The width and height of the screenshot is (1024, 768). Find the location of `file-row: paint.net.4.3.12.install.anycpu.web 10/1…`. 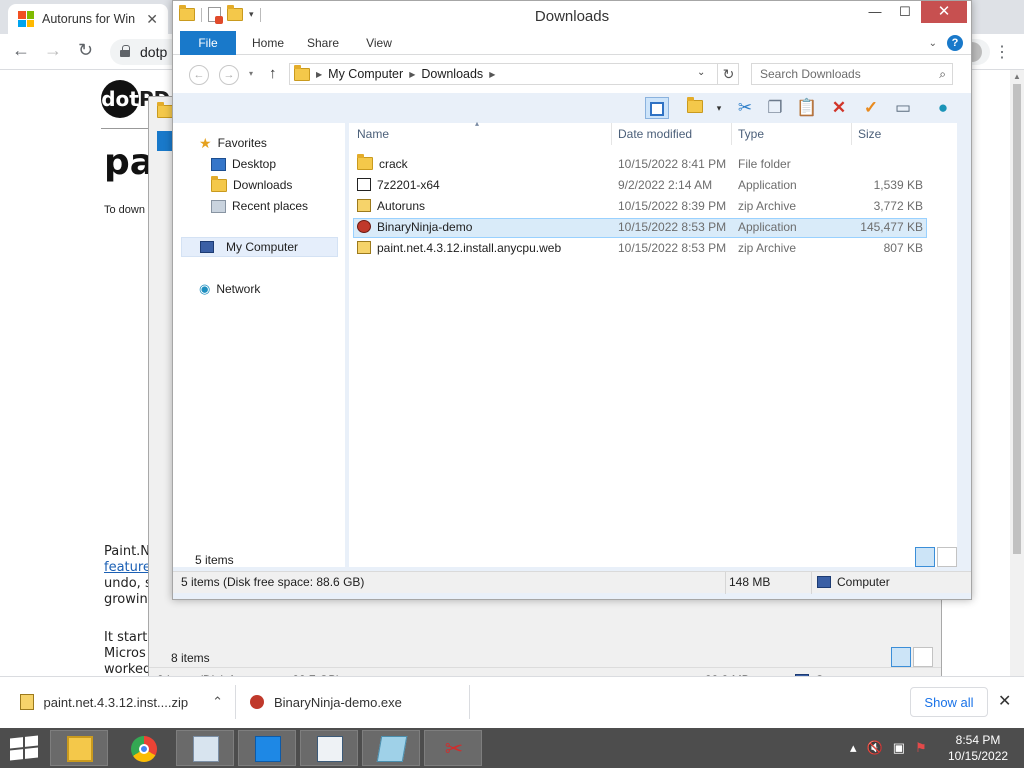

file-row: paint.net.4.3.12.install.anycpu.web 10/1… is located at coordinates (640, 249).